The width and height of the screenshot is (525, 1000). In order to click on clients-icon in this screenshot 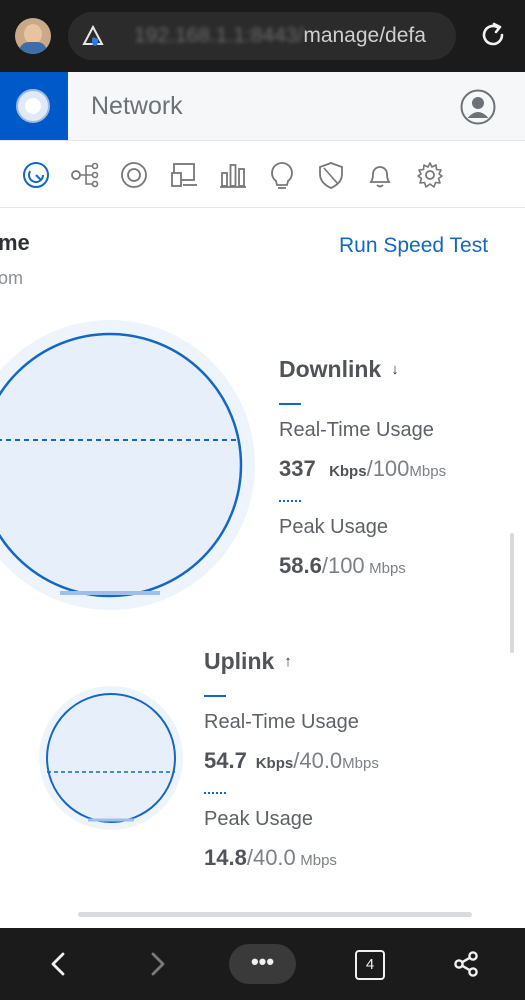, I will do `click(184, 175)`.